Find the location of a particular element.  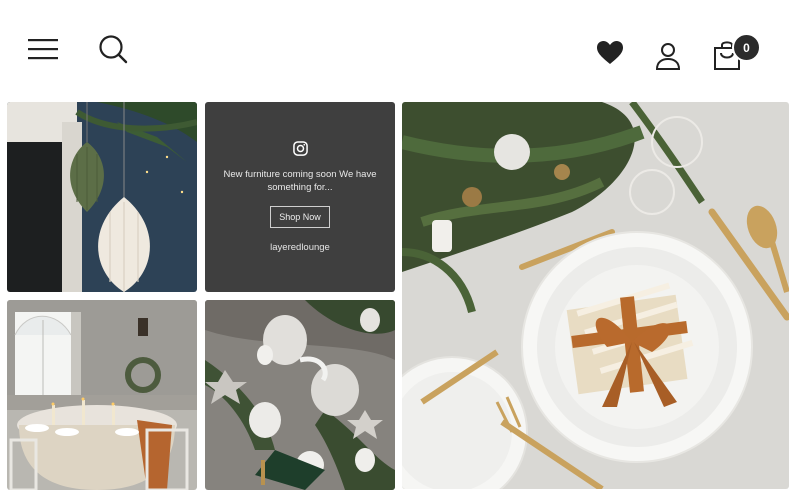

decorations-photo is located at coordinates (300, 395).